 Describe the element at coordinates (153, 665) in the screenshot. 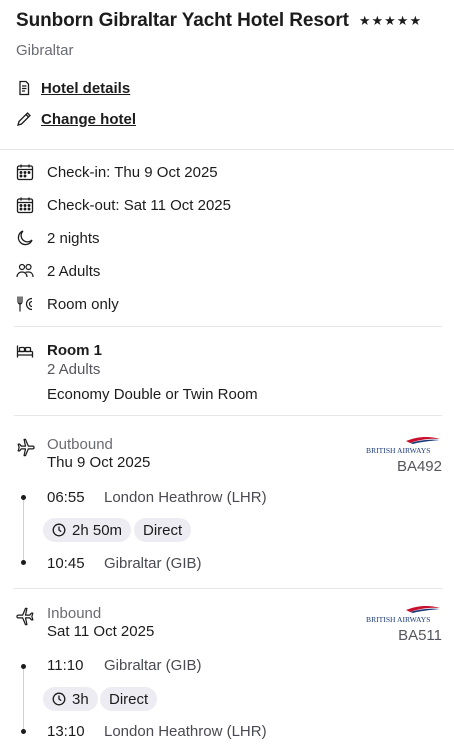

I see `departure-airport: Gibraltar (GIB)` at that location.